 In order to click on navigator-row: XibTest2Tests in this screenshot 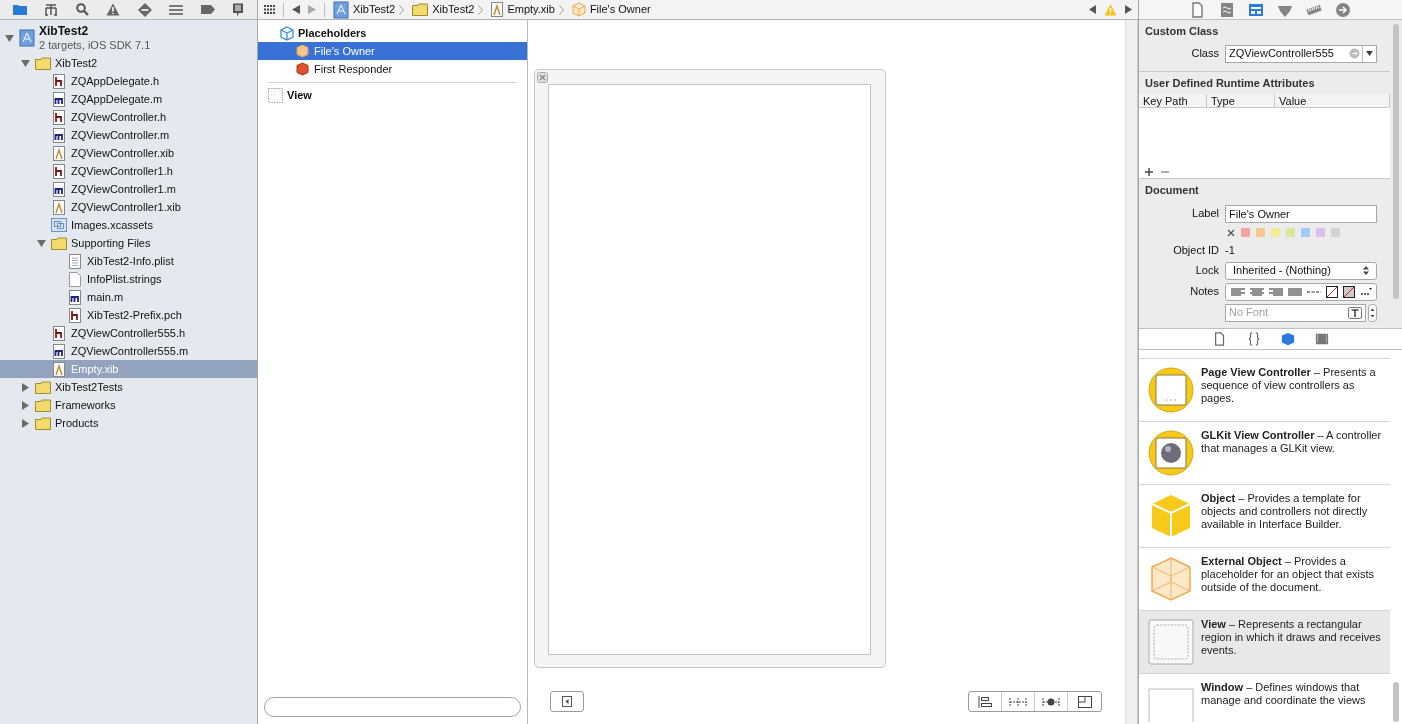, I will do `click(128, 387)`.